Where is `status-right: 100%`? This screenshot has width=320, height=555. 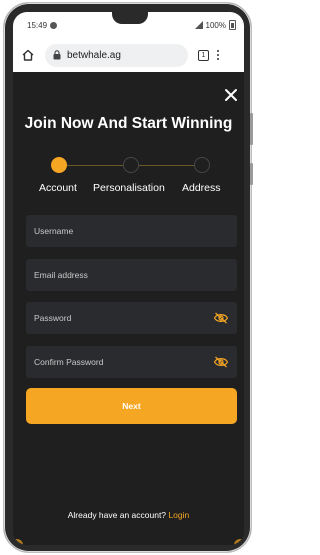 status-right: 100% is located at coordinates (215, 25).